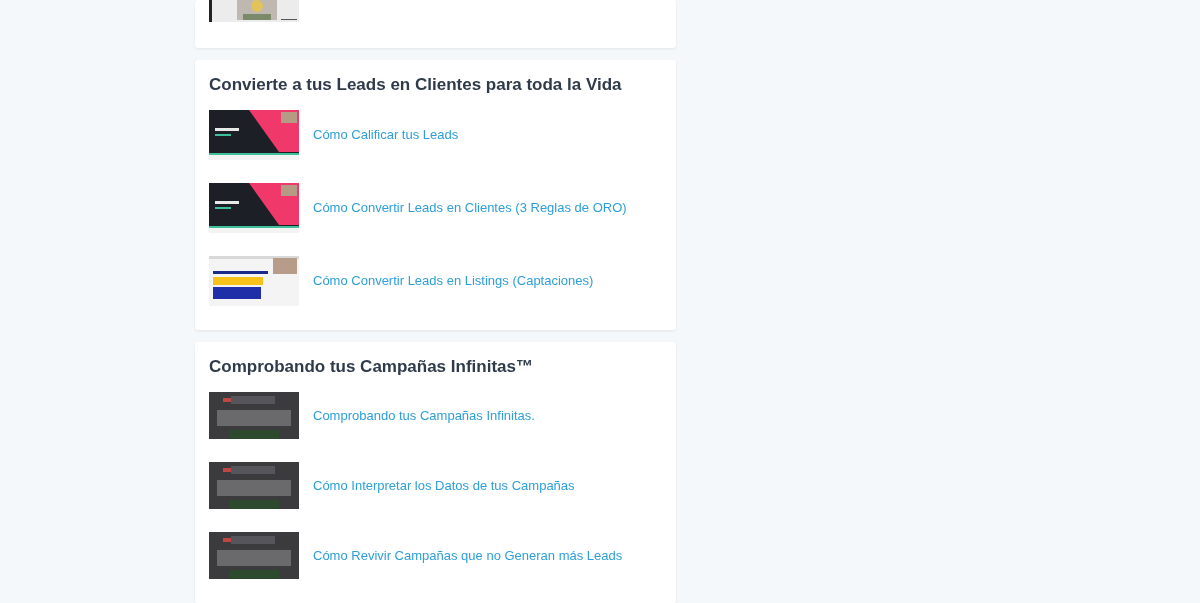 This screenshot has width=1200, height=603. Describe the element at coordinates (386, 135) in the screenshot. I see `lesson-link: Cómo Calificar tus Leads` at that location.